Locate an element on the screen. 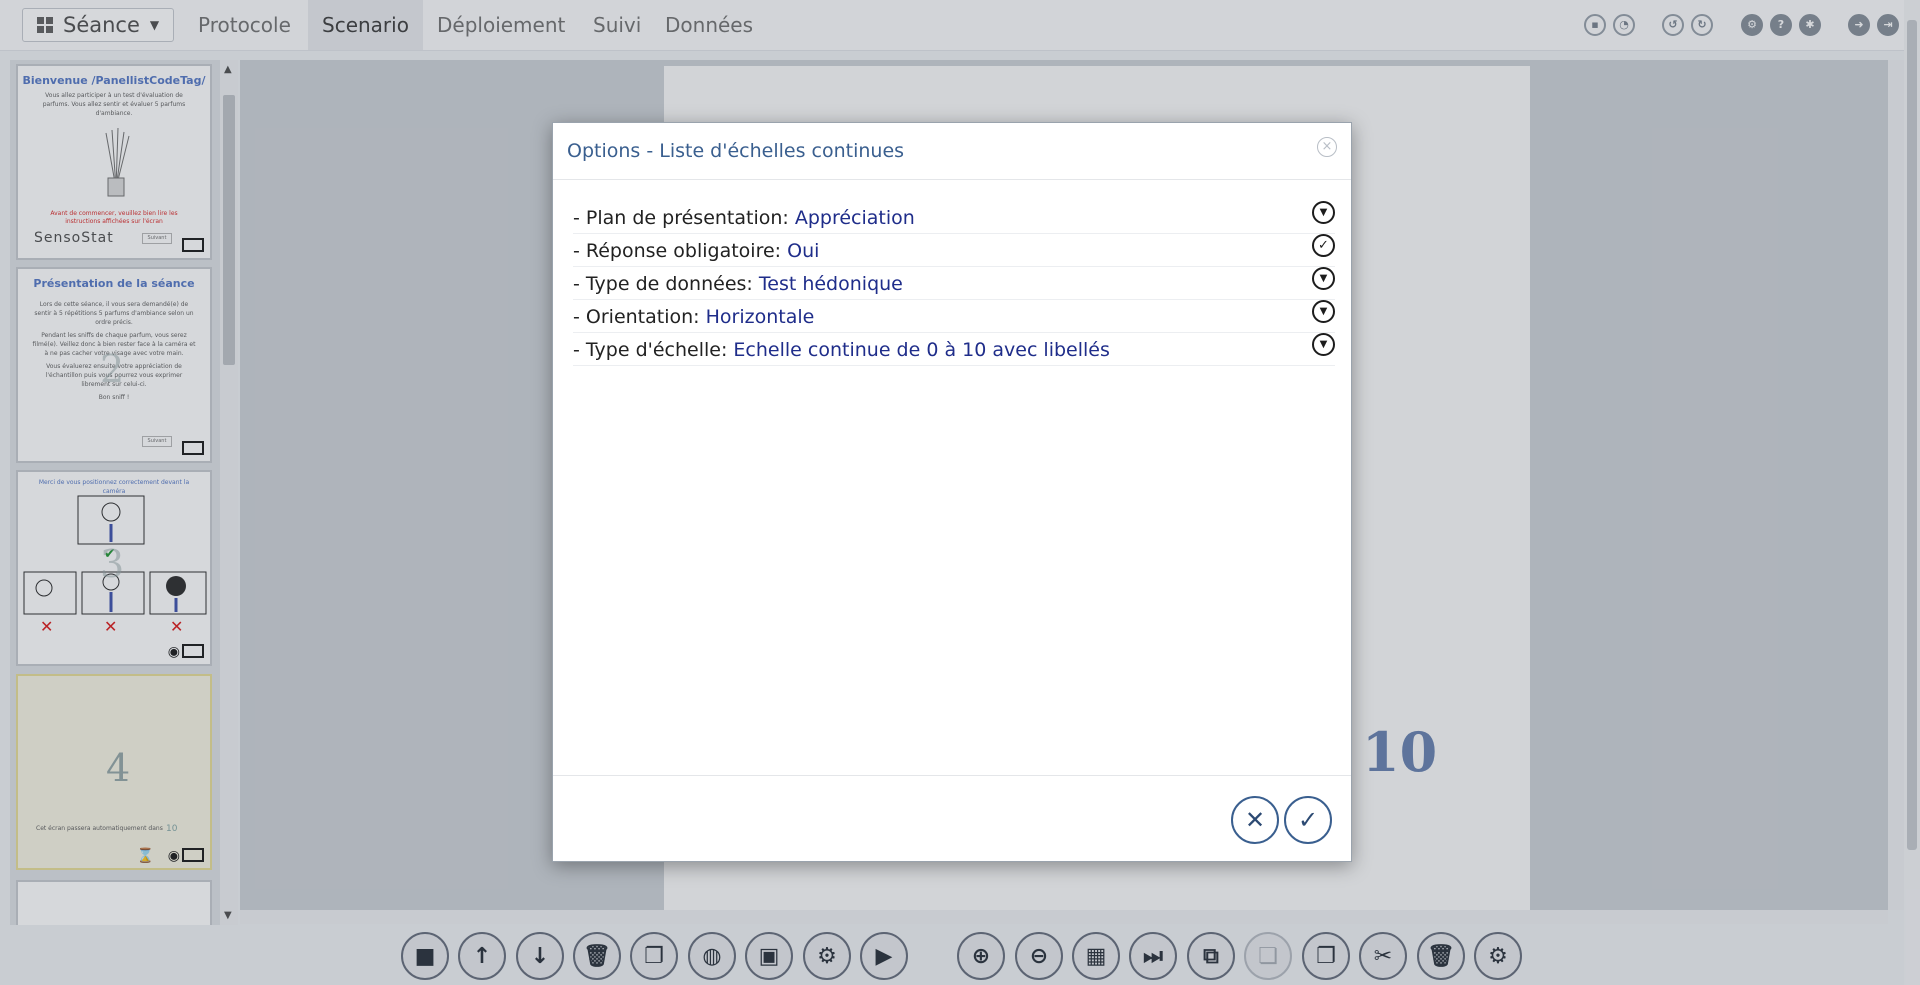 This screenshot has width=1920, height=985. option-name: - Réponse obligatoire: is located at coordinates (677, 251).